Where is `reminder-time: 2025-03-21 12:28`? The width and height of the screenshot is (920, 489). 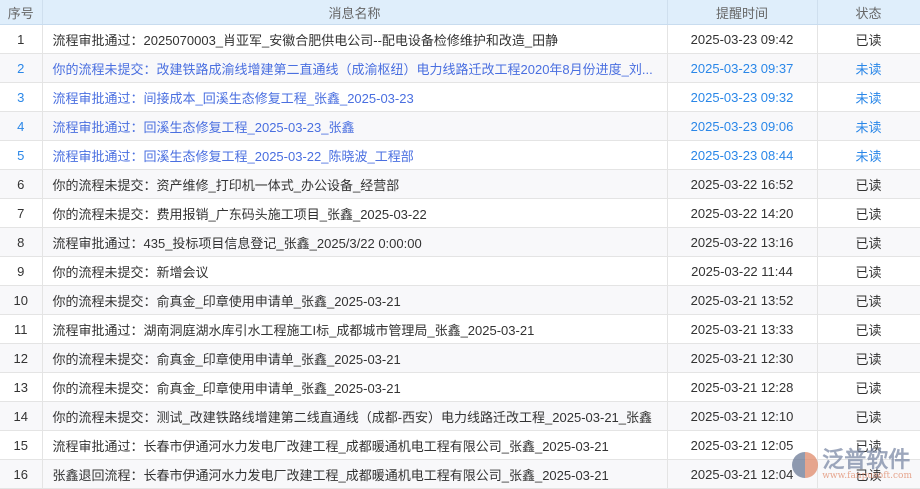 reminder-time: 2025-03-21 12:28 is located at coordinates (742, 387).